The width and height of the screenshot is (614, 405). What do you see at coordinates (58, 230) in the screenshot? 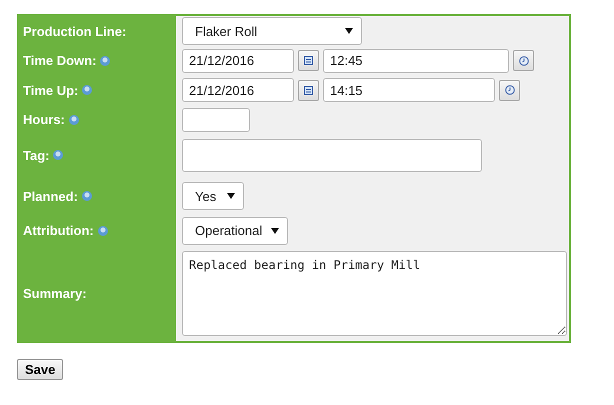
I see `field-label: Attribution:` at bounding box center [58, 230].